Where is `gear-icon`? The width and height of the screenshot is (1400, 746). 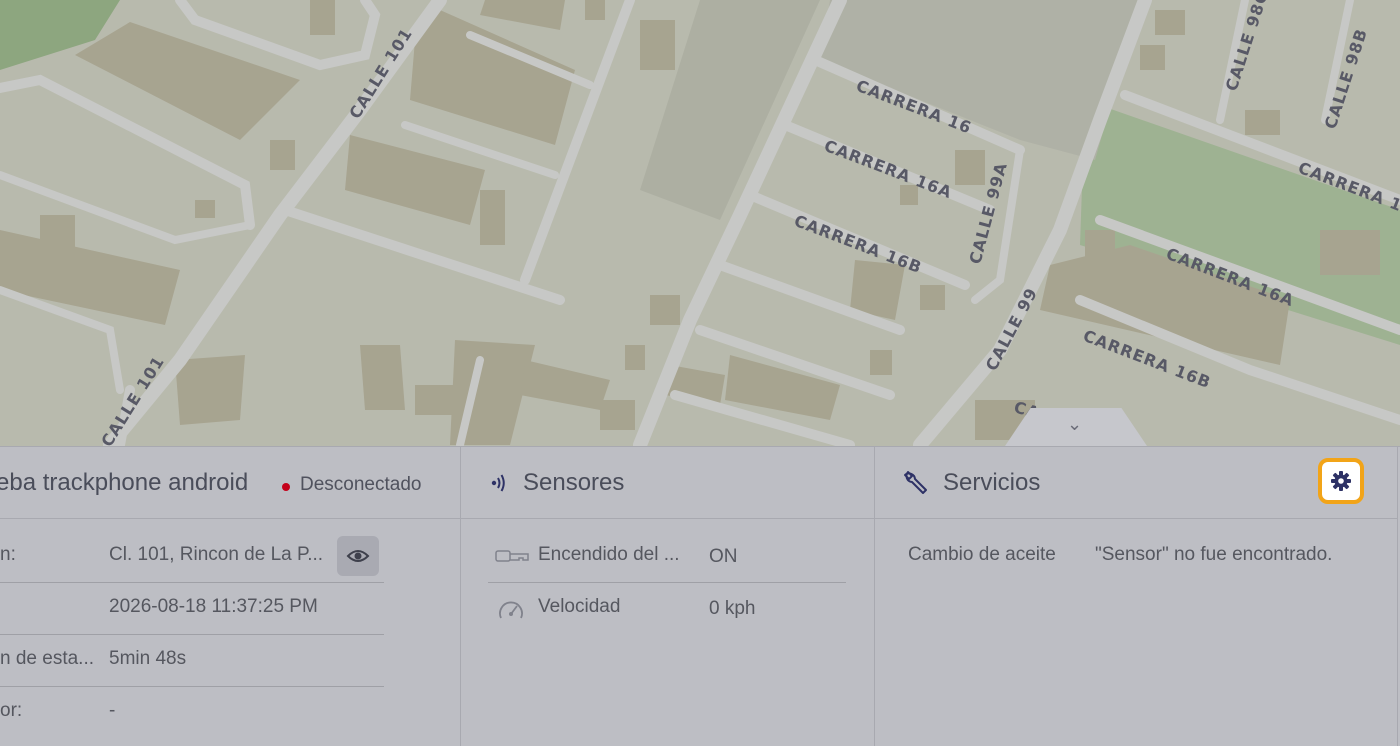
gear-icon is located at coordinates (1341, 481).